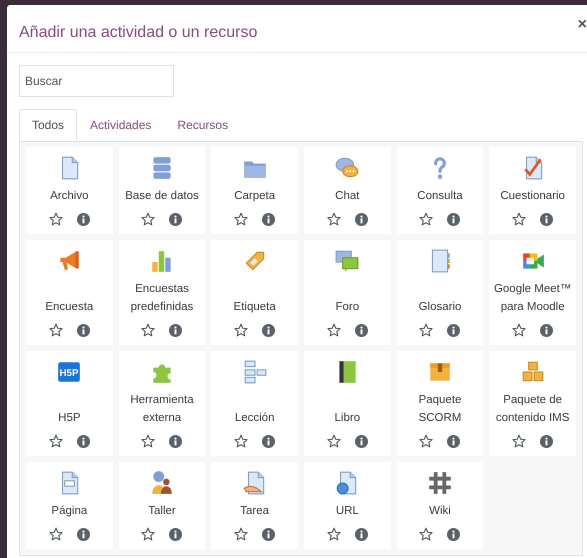 Image resolution: width=587 pixels, height=558 pixels. I want to click on module-card: Etiqueta, so click(254, 292).